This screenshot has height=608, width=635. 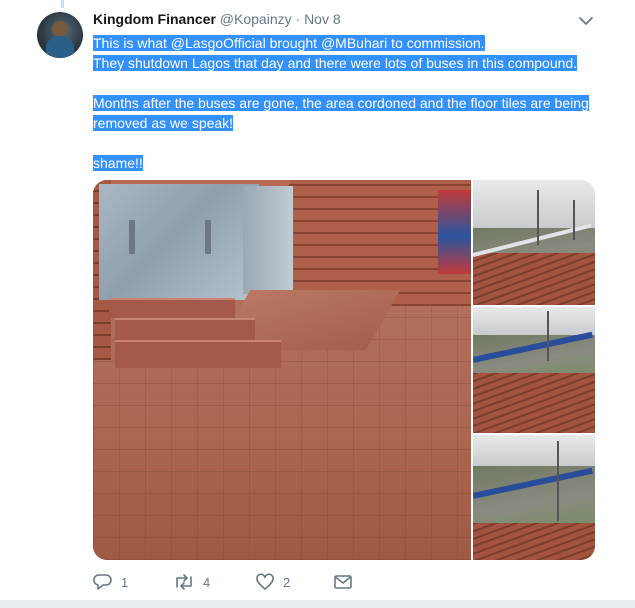 What do you see at coordinates (207, 582) in the screenshot?
I see `retweet-count: 4` at bounding box center [207, 582].